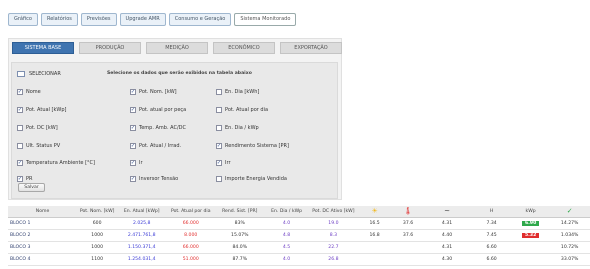 This screenshot has height=269, width=590. I want to click on option-pot-dc: Pot. DC [kW], so click(37, 128).